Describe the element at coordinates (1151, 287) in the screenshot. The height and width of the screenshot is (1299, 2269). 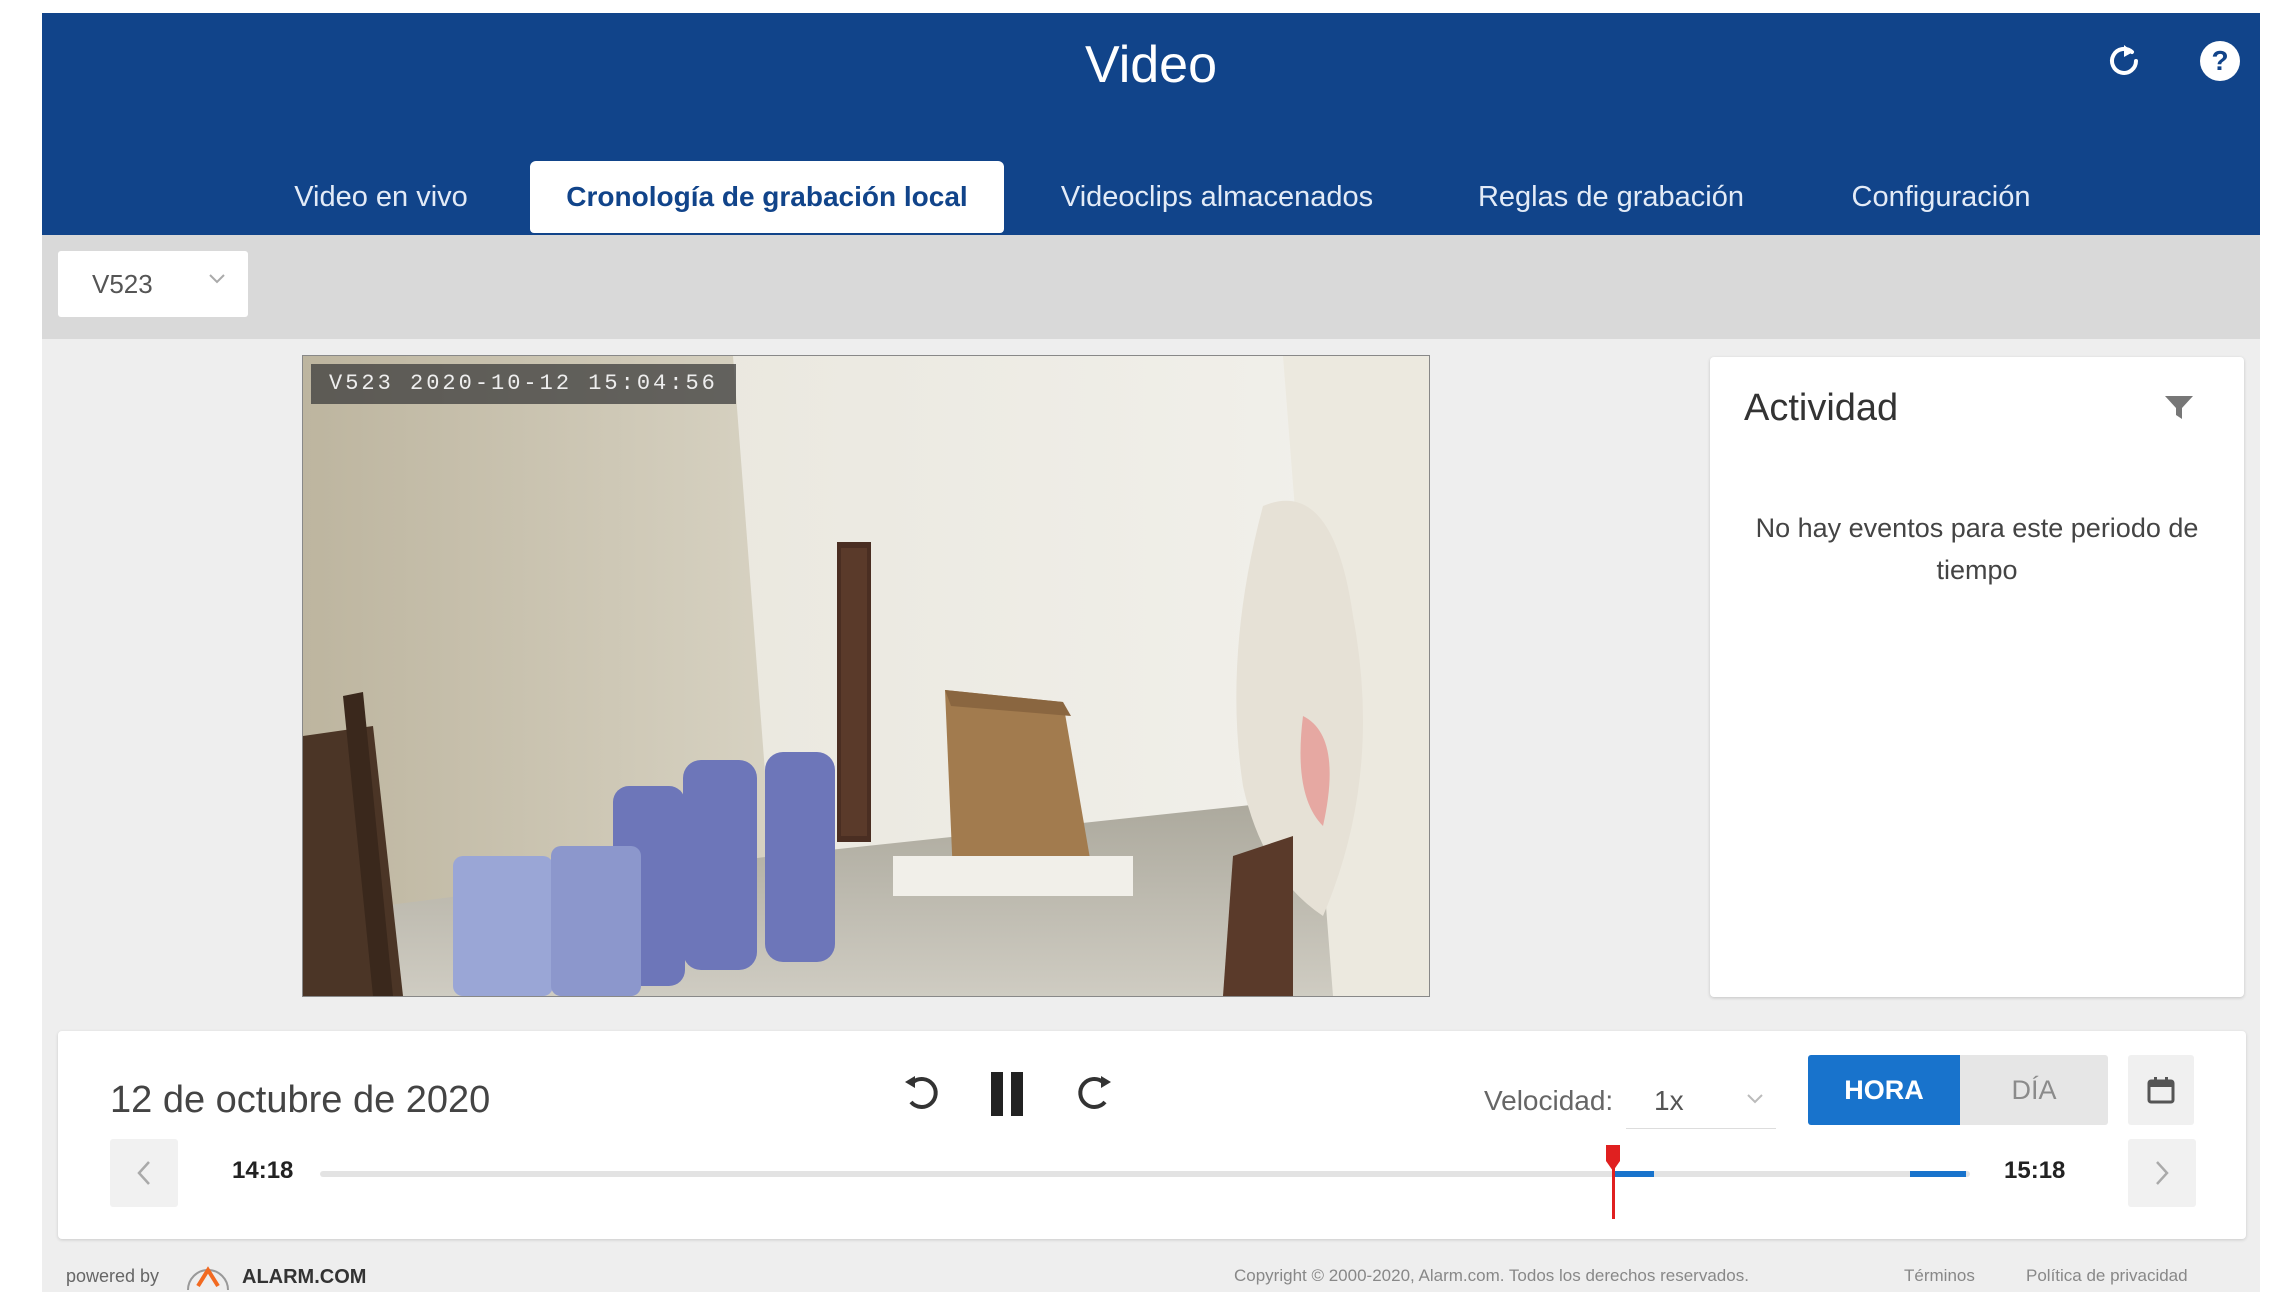
I see `camera-bar: V523` at that location.